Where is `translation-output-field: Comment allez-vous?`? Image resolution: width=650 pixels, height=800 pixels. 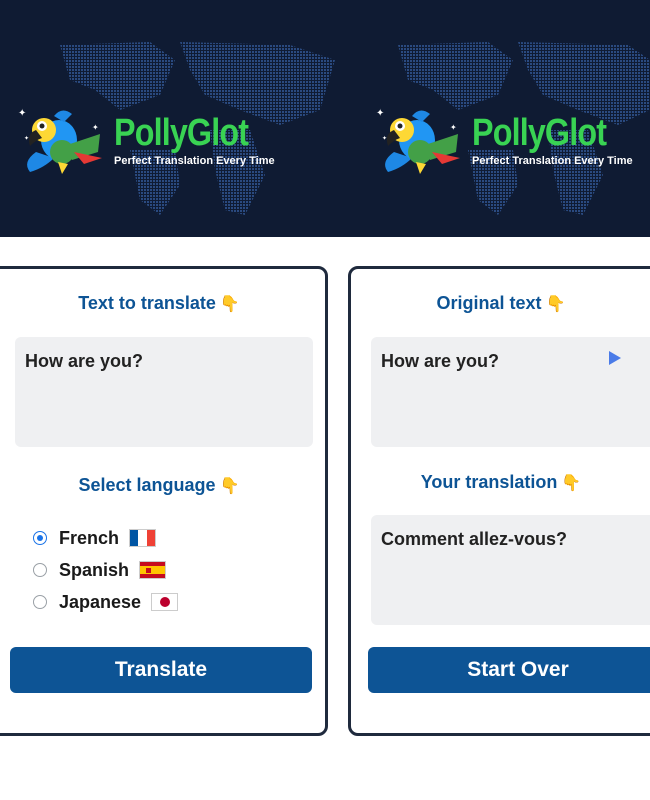
translation-output-field: Comment allez-vous? is located at coordinates (510, 570).